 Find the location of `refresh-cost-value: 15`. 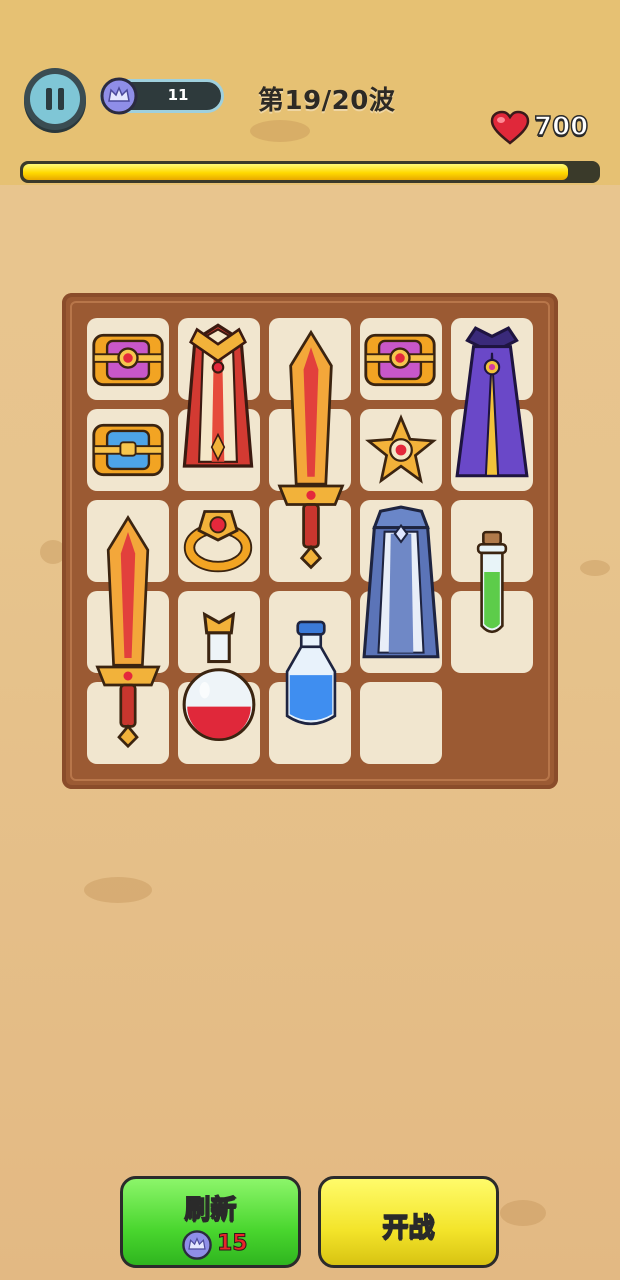

refresh-cost-value: 15 is located at coordinates (233, 1244).